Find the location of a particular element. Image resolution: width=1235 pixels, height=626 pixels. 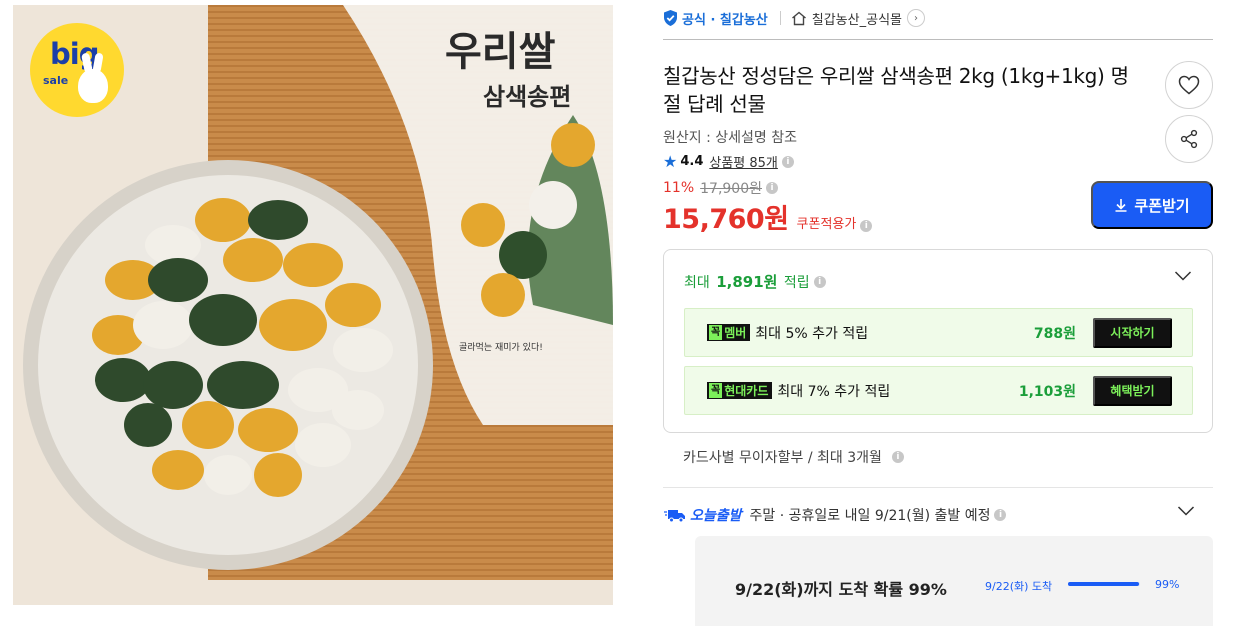

big-sale-badge: big sale is located at coordinates (77, 70).